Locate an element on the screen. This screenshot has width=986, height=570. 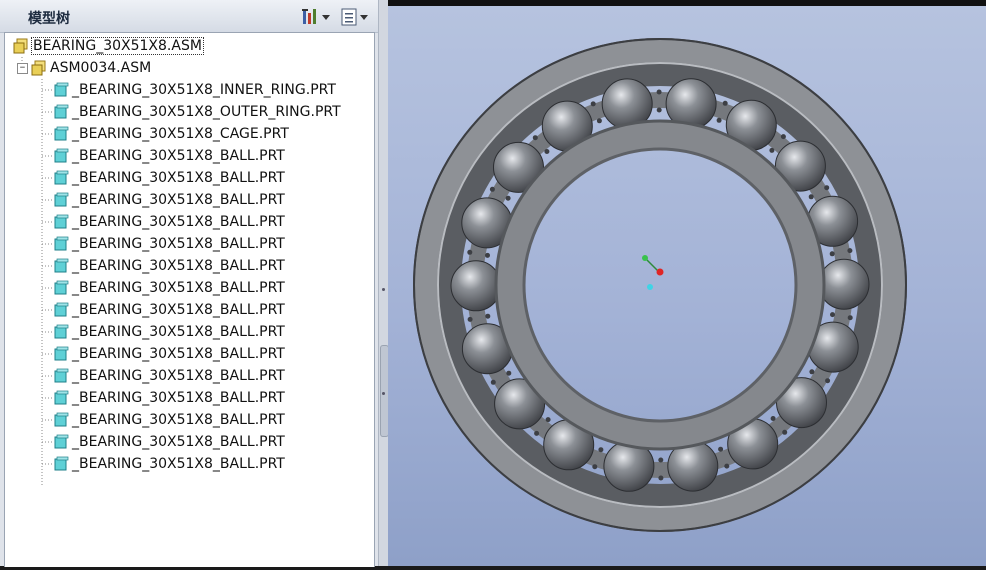
tree-item-label: _BEARING_30X51X8_OUTER_RING.PRT is located at coordinates (206, 112).